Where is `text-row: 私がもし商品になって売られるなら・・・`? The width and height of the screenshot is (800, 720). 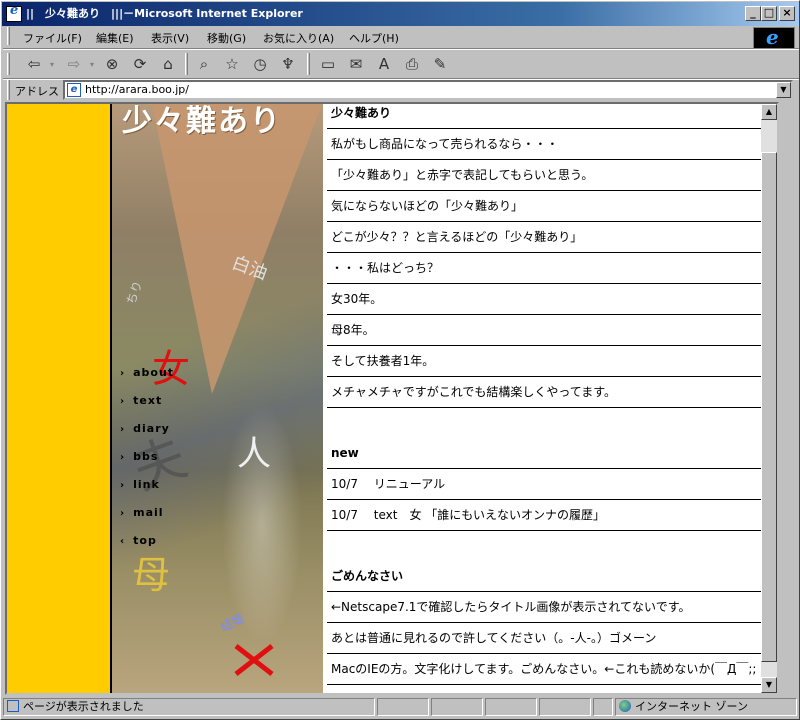
text-row: 私がもし商品になって売られるなら・・・ is located at coordinates (551, 144).